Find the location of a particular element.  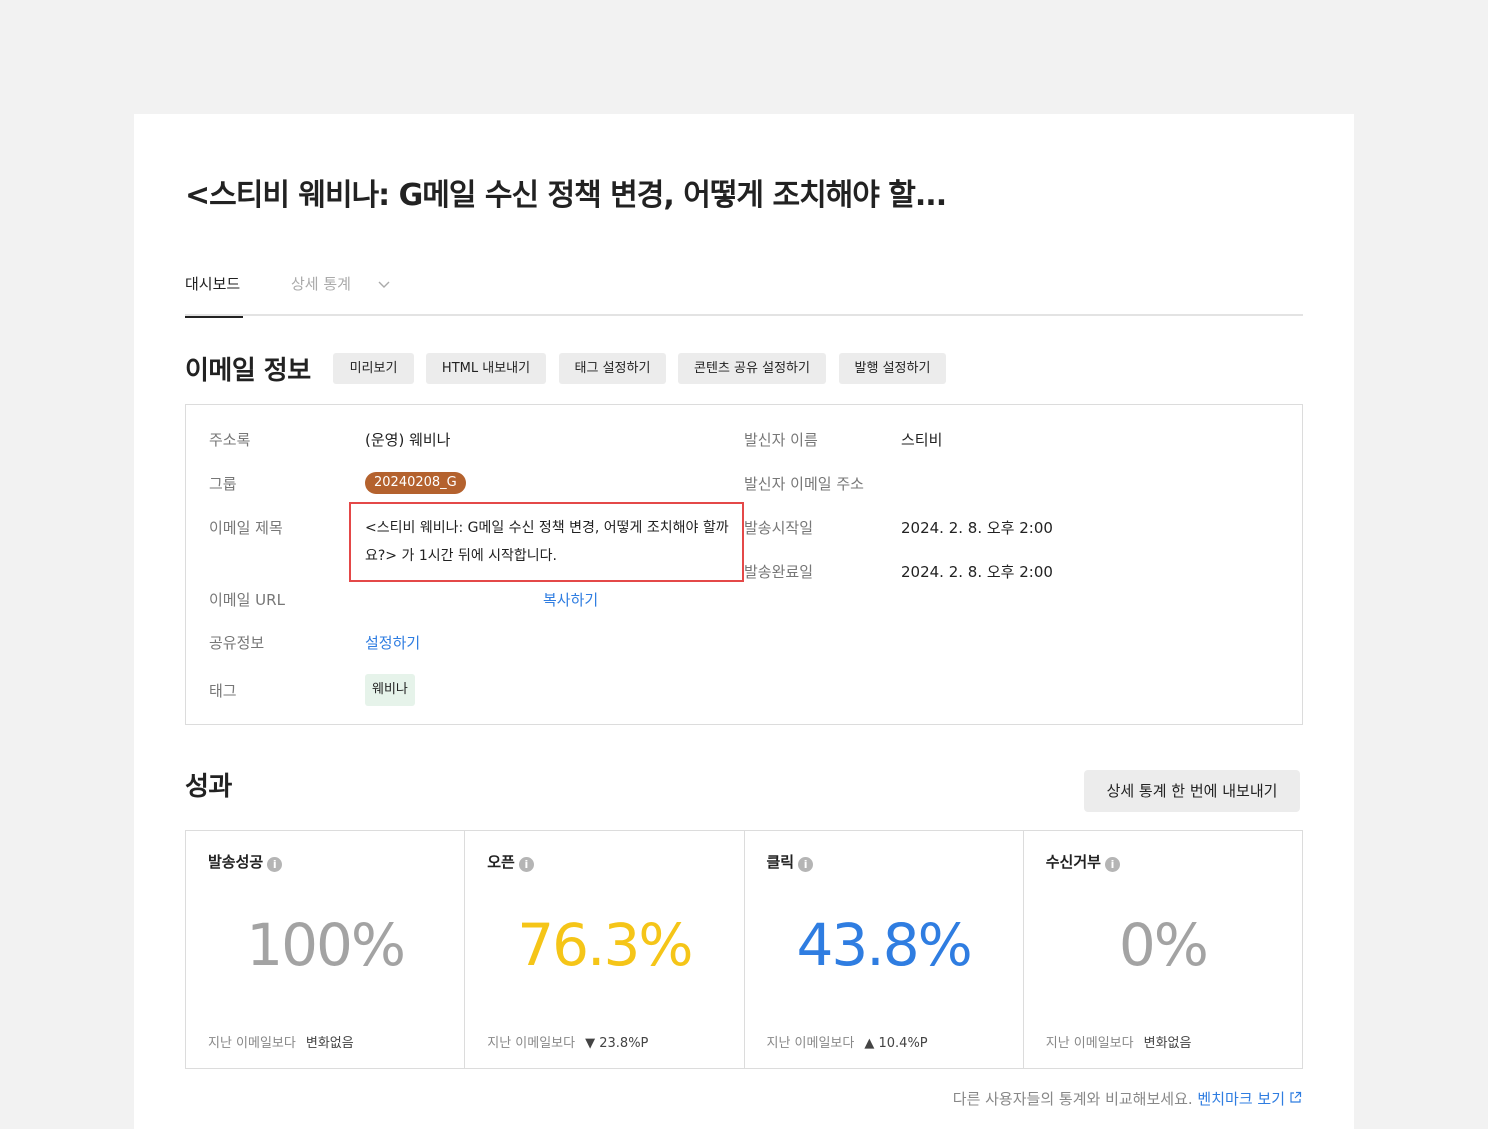

group-badge: 20240208_G is located at coordinates (415, 483).